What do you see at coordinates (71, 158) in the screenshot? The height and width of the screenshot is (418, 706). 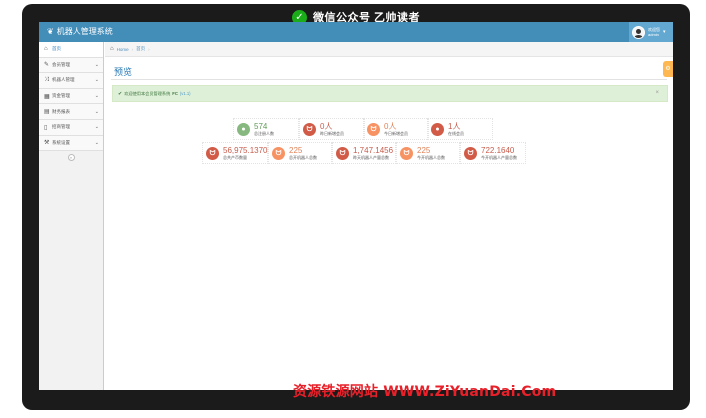 I see `sidebar-collapse-button: «` at bounding box center [71, 158].